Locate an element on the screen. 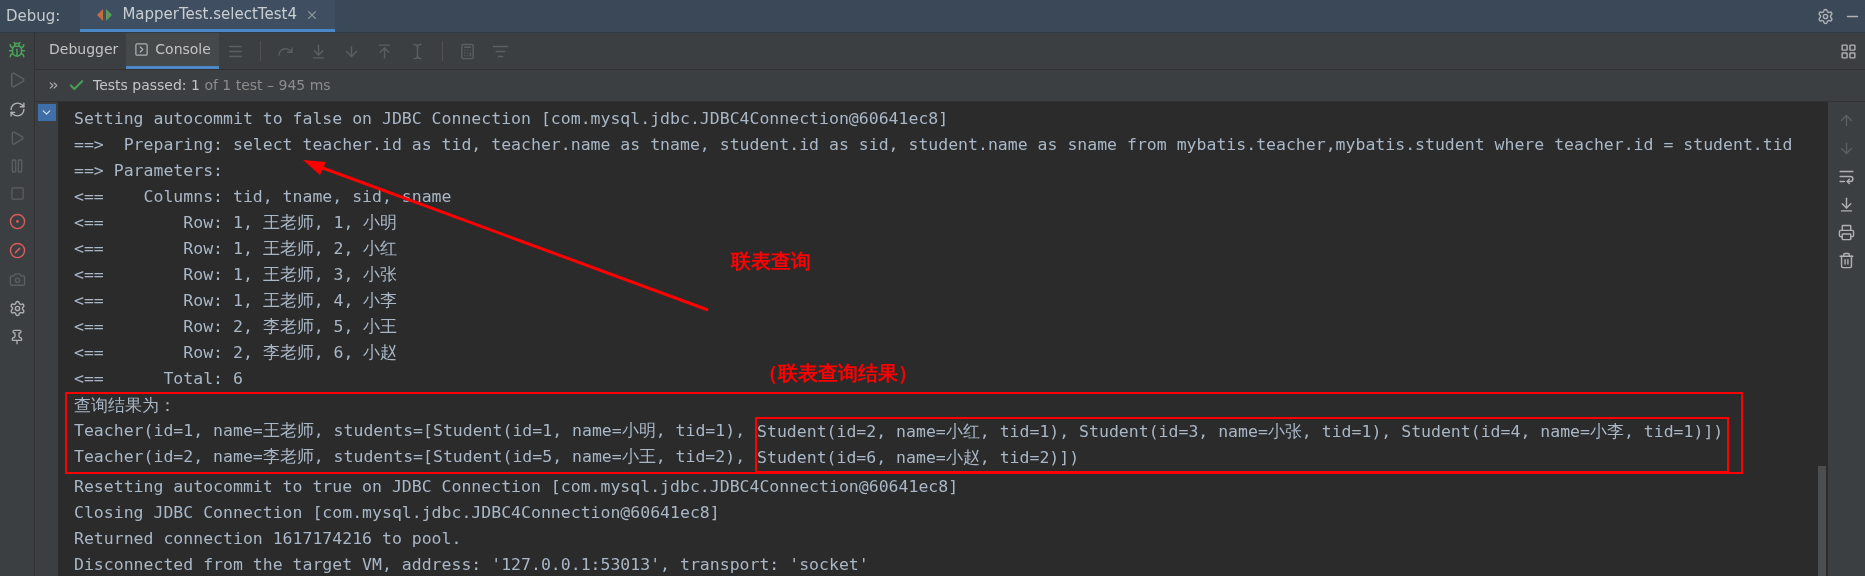  scroll-to-end-icon is located at coordinates (1846, 204).